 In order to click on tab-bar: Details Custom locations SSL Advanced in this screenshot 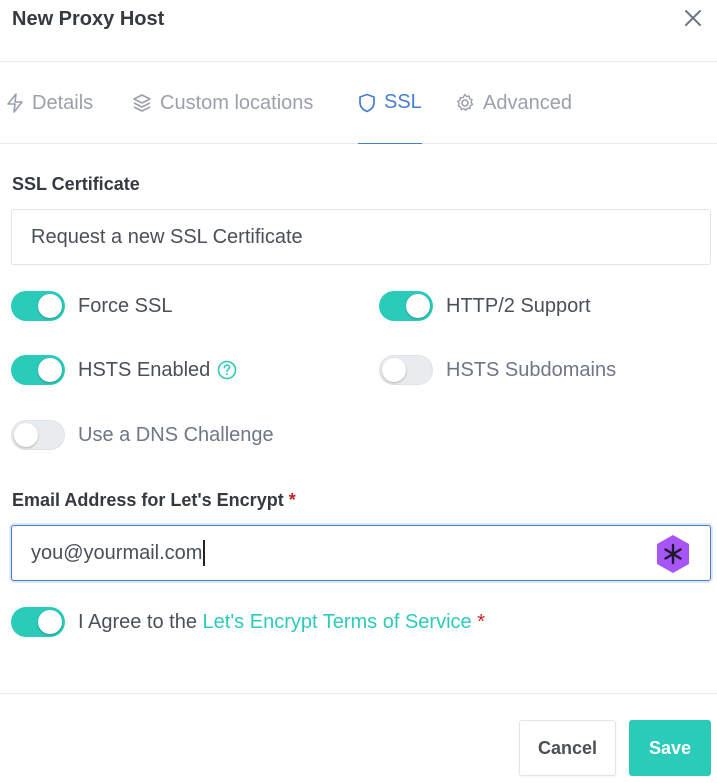, I will do `click(358, 103)`.